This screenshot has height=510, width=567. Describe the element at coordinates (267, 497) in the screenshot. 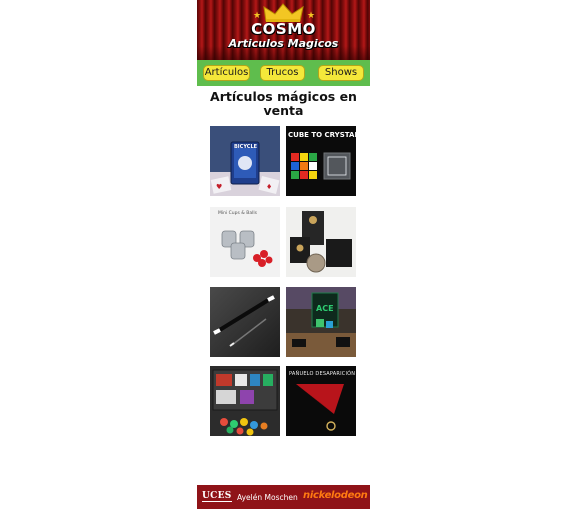

I see `author-name: Ayelén Moschen` at that location.